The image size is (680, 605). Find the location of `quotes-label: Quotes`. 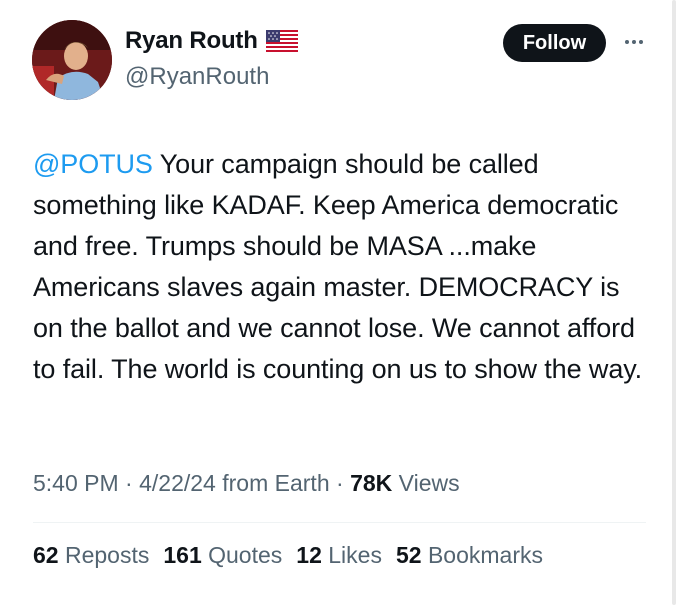

quotes-label: Quotes is located at coordinates (242, 555).